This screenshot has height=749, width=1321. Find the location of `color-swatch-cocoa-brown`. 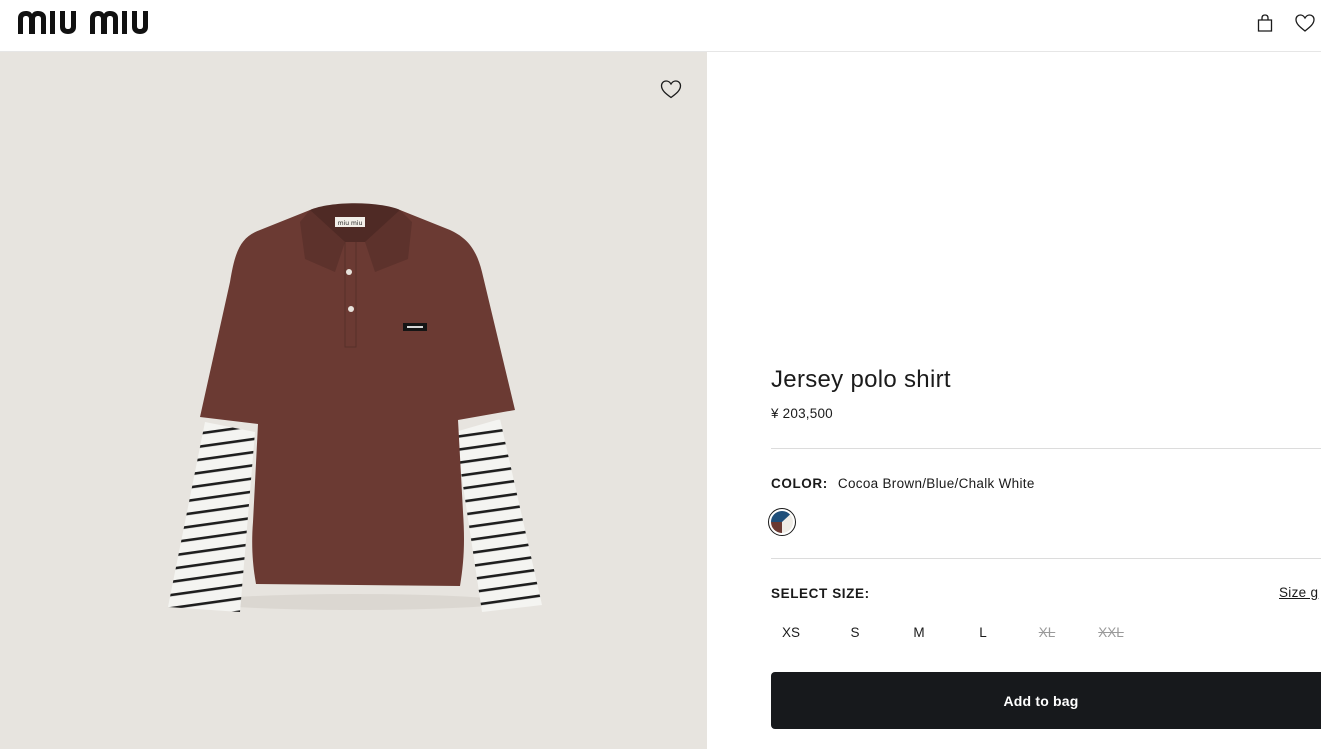

color-swatch-cocoa-brown is located at coordinates (782, 522).